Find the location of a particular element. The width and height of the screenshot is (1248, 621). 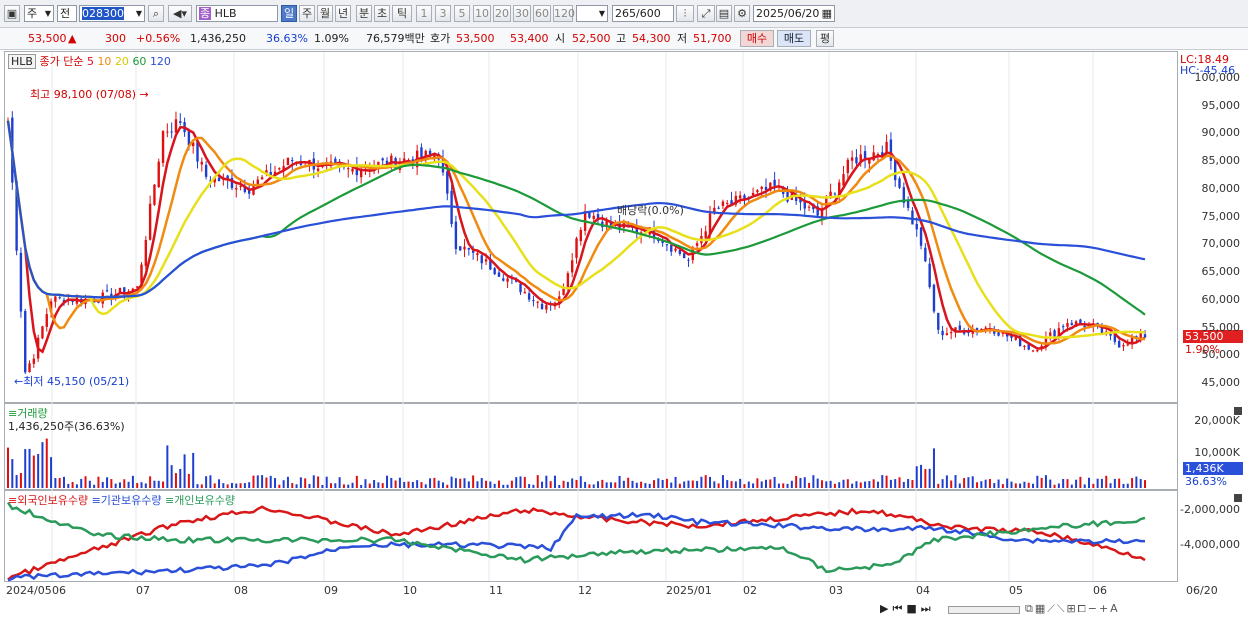

scroll-controls: ▶⏮■⏭ is located at coordinates (907, 609).